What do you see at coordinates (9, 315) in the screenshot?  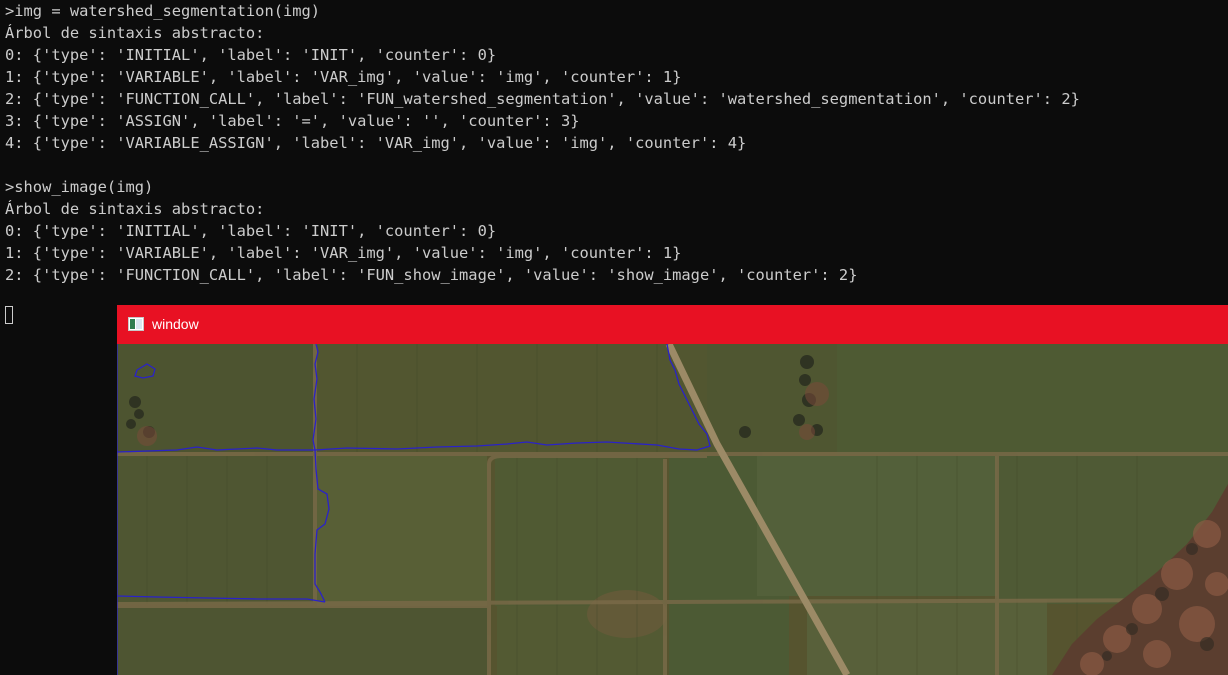 I see `text-cursor` at bounding box center [9, 315].